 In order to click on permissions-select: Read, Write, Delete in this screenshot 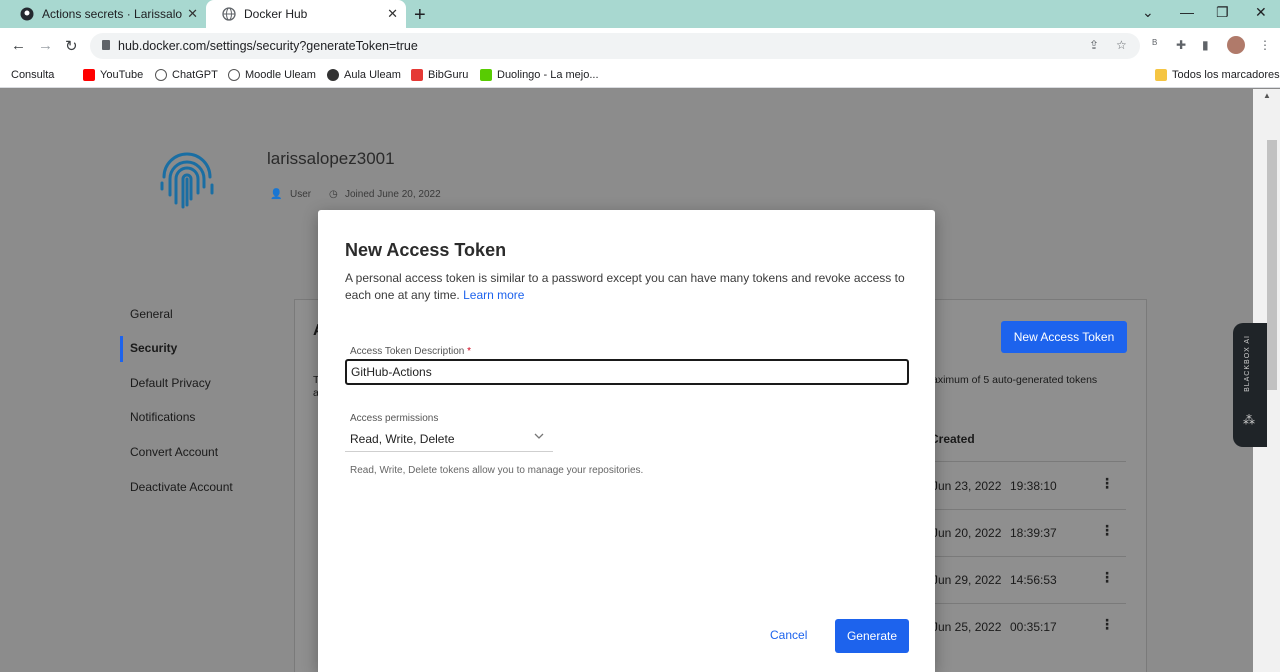, I will do `click(449, 440)`.